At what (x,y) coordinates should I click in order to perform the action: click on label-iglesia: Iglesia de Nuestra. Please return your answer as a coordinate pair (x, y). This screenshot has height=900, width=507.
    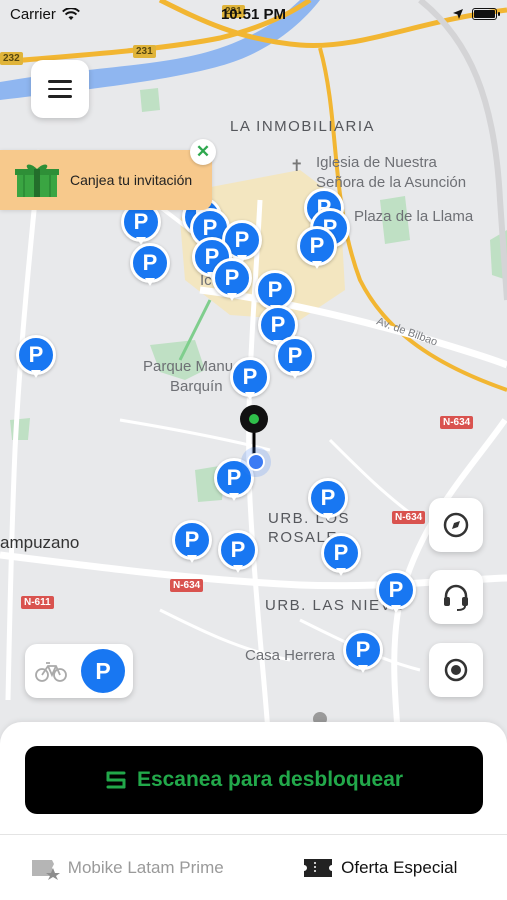
    Looking at the image, I should click on (376, 162).